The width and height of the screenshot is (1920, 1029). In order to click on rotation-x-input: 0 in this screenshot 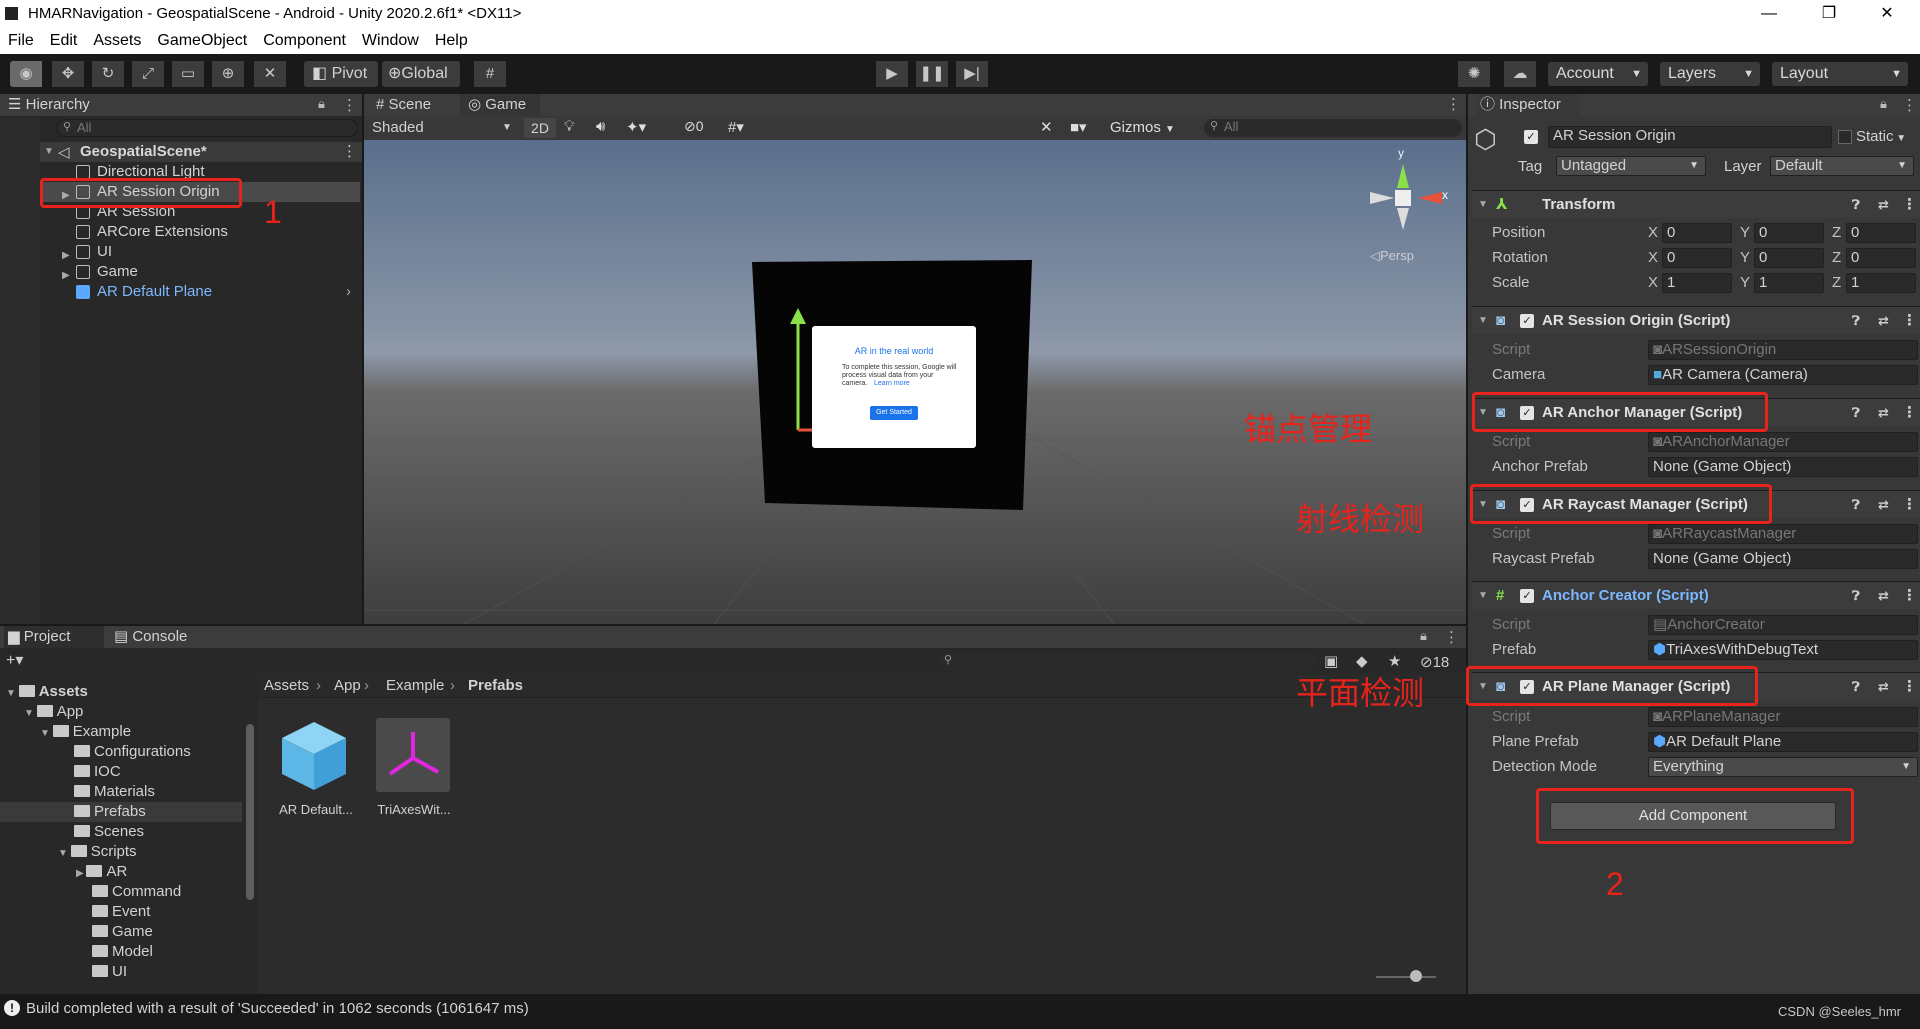, I will do `click(1697, 258)`.